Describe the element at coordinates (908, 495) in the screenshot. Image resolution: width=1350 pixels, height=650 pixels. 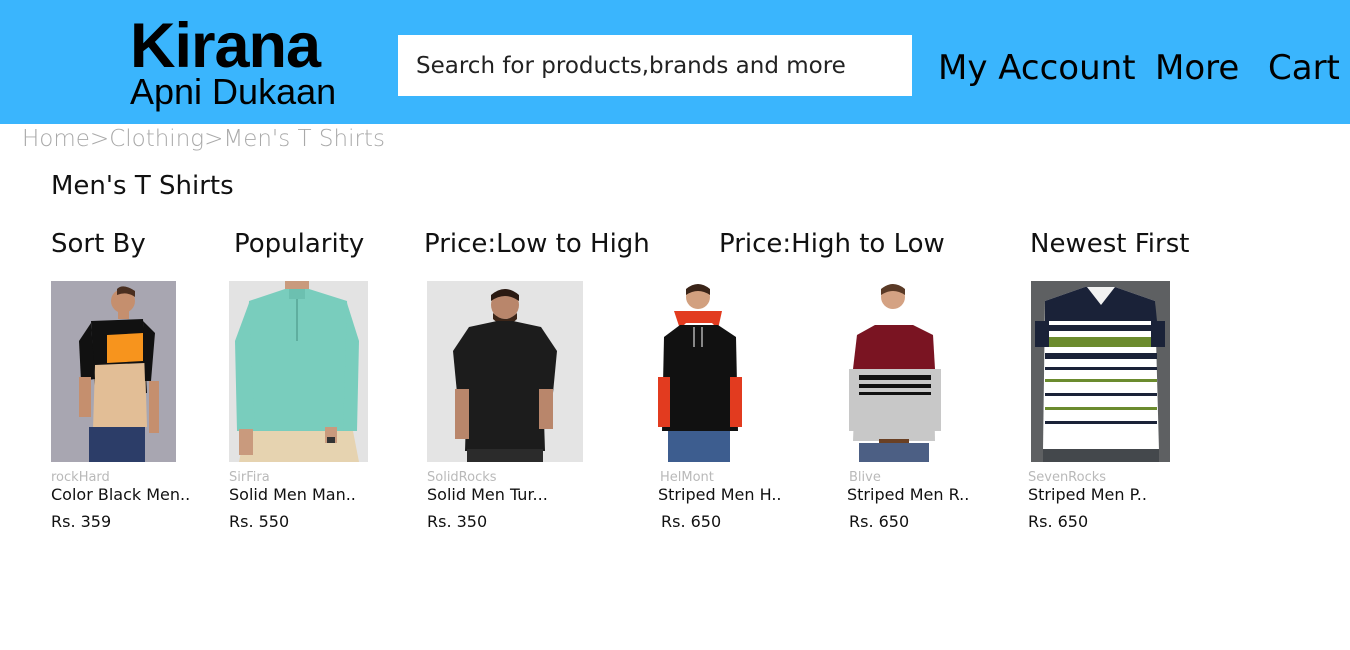
I see `product-name: Striped Men R..` at that location.